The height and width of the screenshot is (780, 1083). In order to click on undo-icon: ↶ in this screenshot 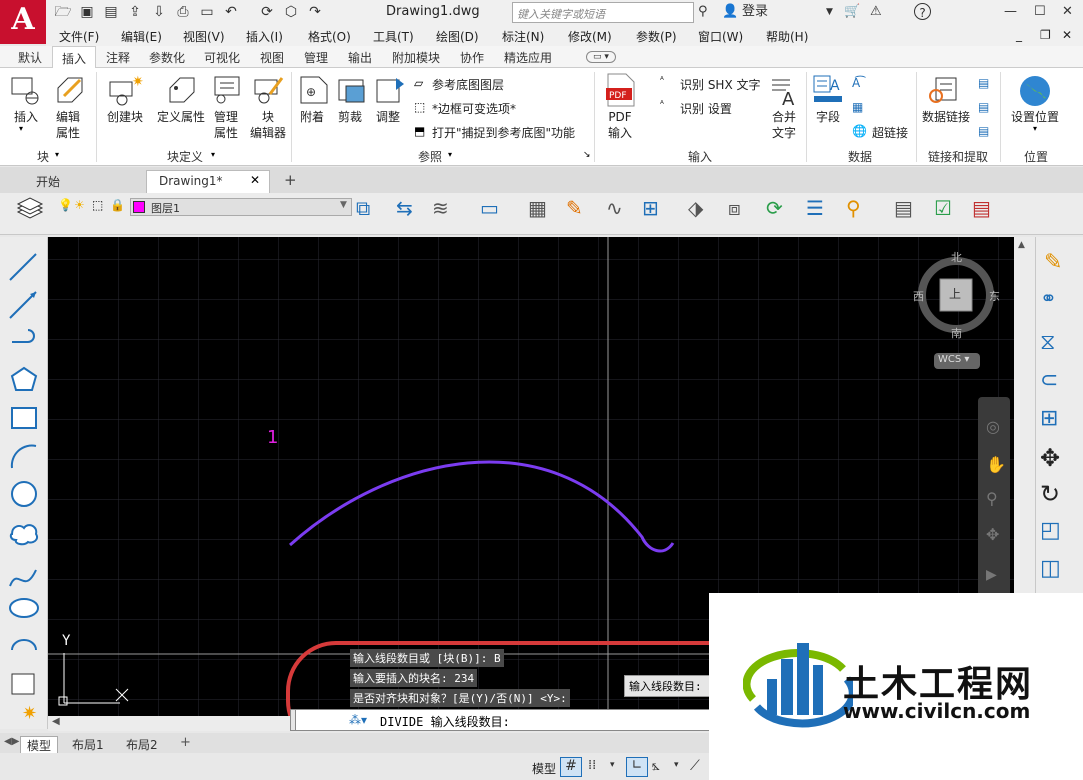, I will do `click(231, 12)`.